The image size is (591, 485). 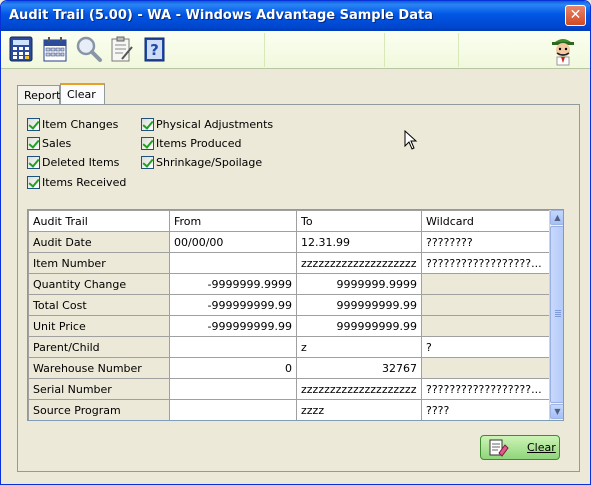 What do you see at coordinates (359, 221) in the screenshot?
I see `column-header: To` at bounding box center [359, 221].